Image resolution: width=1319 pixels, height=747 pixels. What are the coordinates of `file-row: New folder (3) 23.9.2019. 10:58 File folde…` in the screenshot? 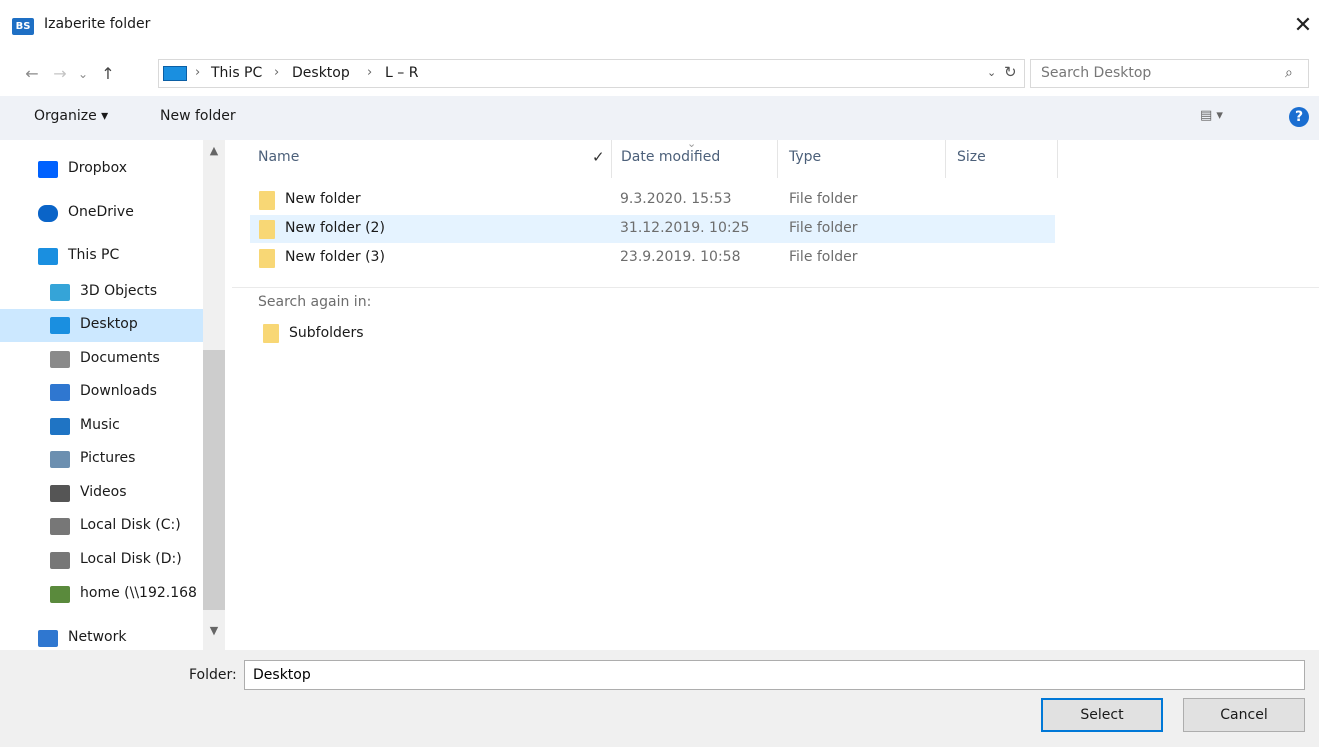 It's located at (652, 258).